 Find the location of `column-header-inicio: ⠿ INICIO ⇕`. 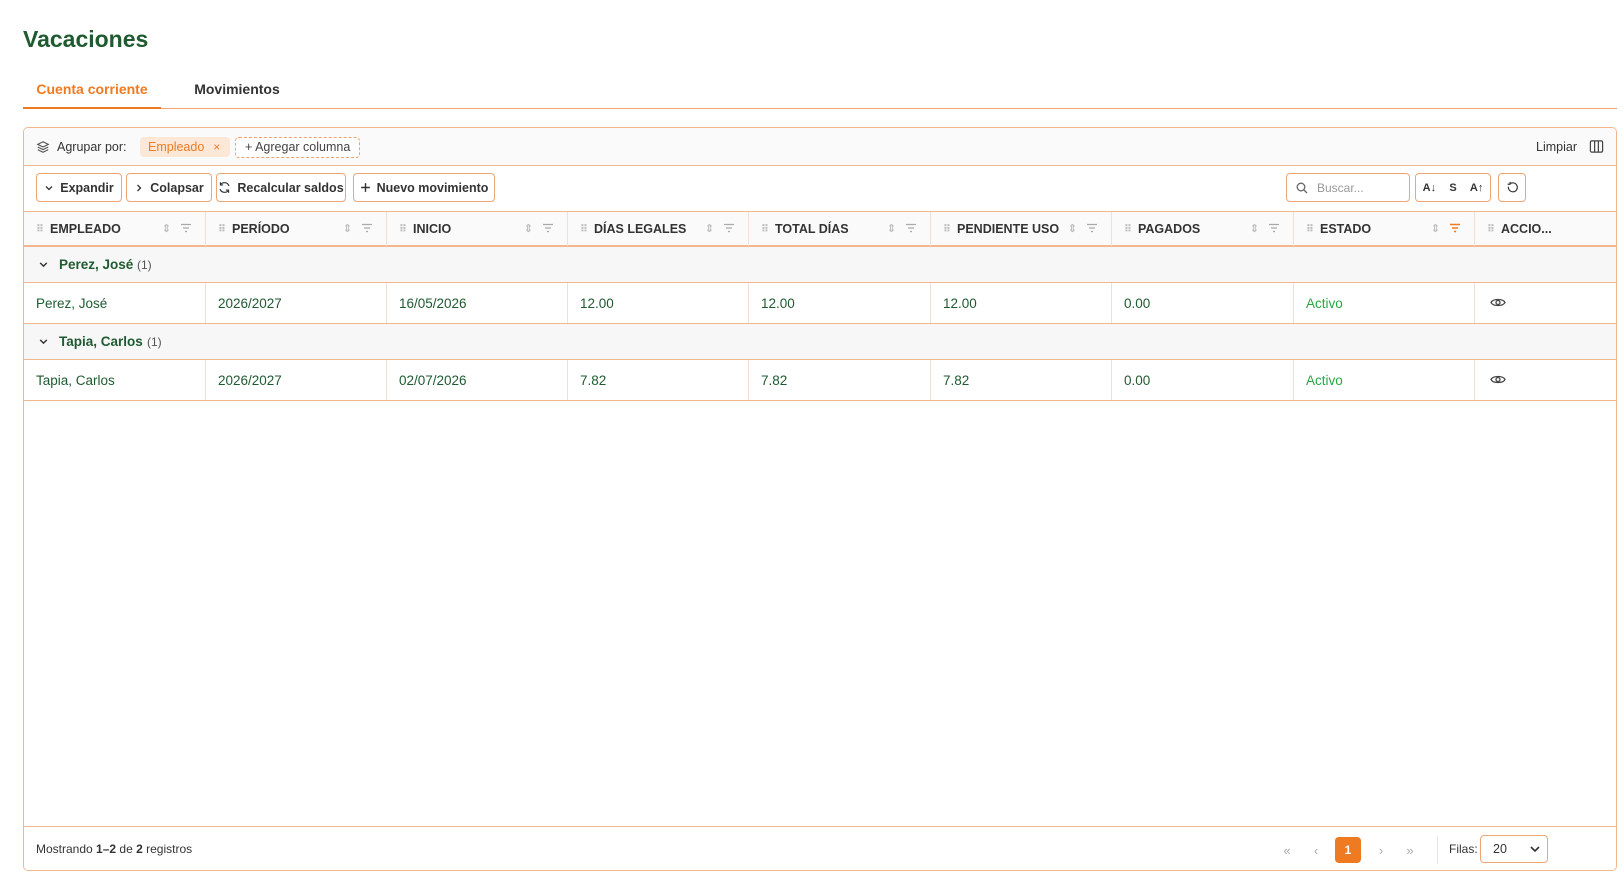

column-header-inicio: ⠿ INICIO ⇕ is located at coordinates (477, 229).